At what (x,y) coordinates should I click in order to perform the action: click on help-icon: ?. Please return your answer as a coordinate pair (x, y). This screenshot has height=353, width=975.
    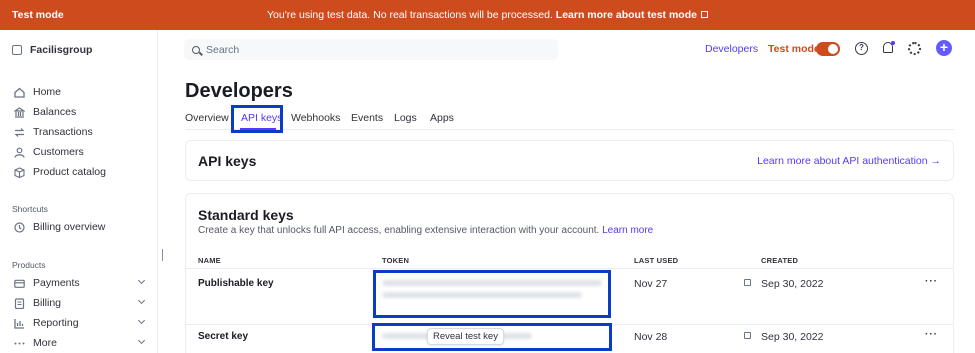
    Looking at the image, I should click on (861, 48).